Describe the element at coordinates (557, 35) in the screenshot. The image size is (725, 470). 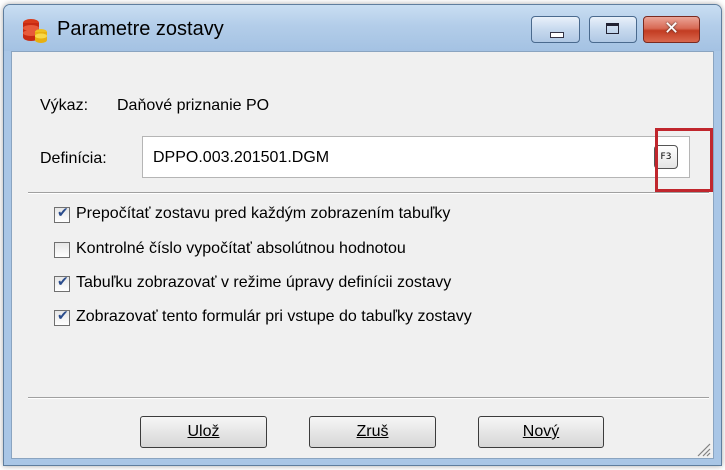
I see `minimize-icon` at that location.